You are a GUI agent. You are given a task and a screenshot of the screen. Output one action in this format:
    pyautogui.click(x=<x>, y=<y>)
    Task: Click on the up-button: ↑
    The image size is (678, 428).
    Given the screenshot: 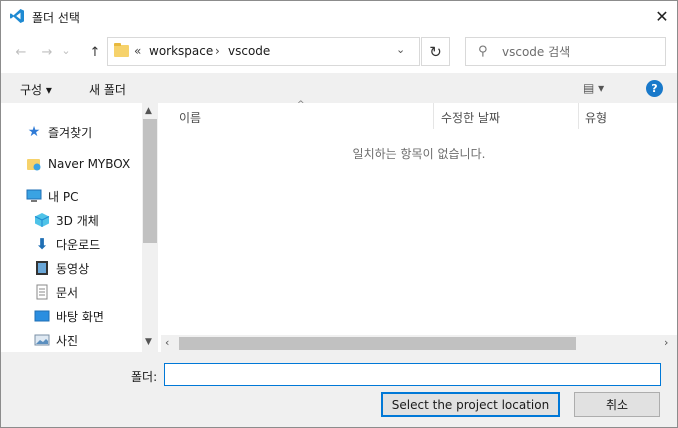 What is the action you would take?
    pyautogui.click(x=95, y=52)
    